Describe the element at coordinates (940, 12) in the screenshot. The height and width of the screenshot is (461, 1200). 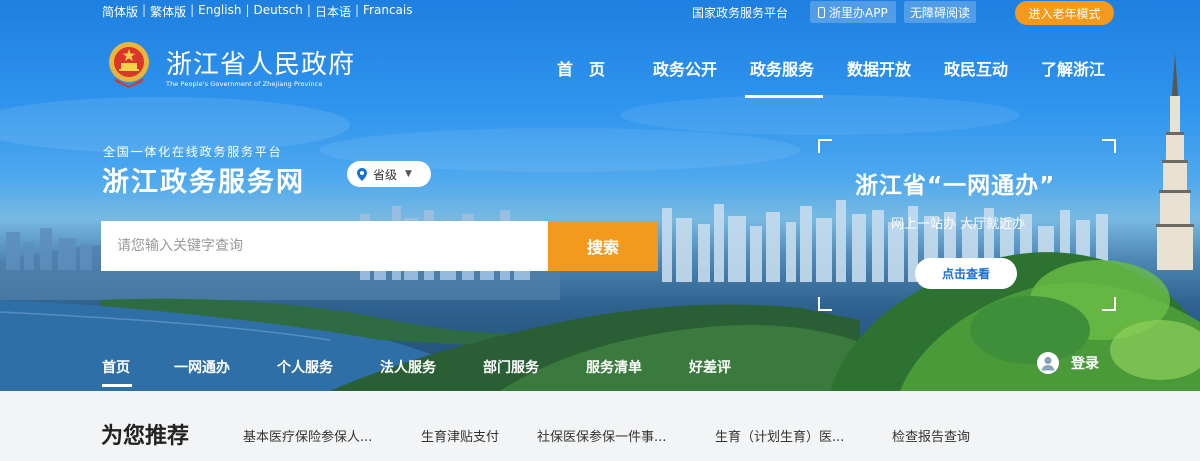
I see `accessible-reading-link: 无障碍阅读` at that location.